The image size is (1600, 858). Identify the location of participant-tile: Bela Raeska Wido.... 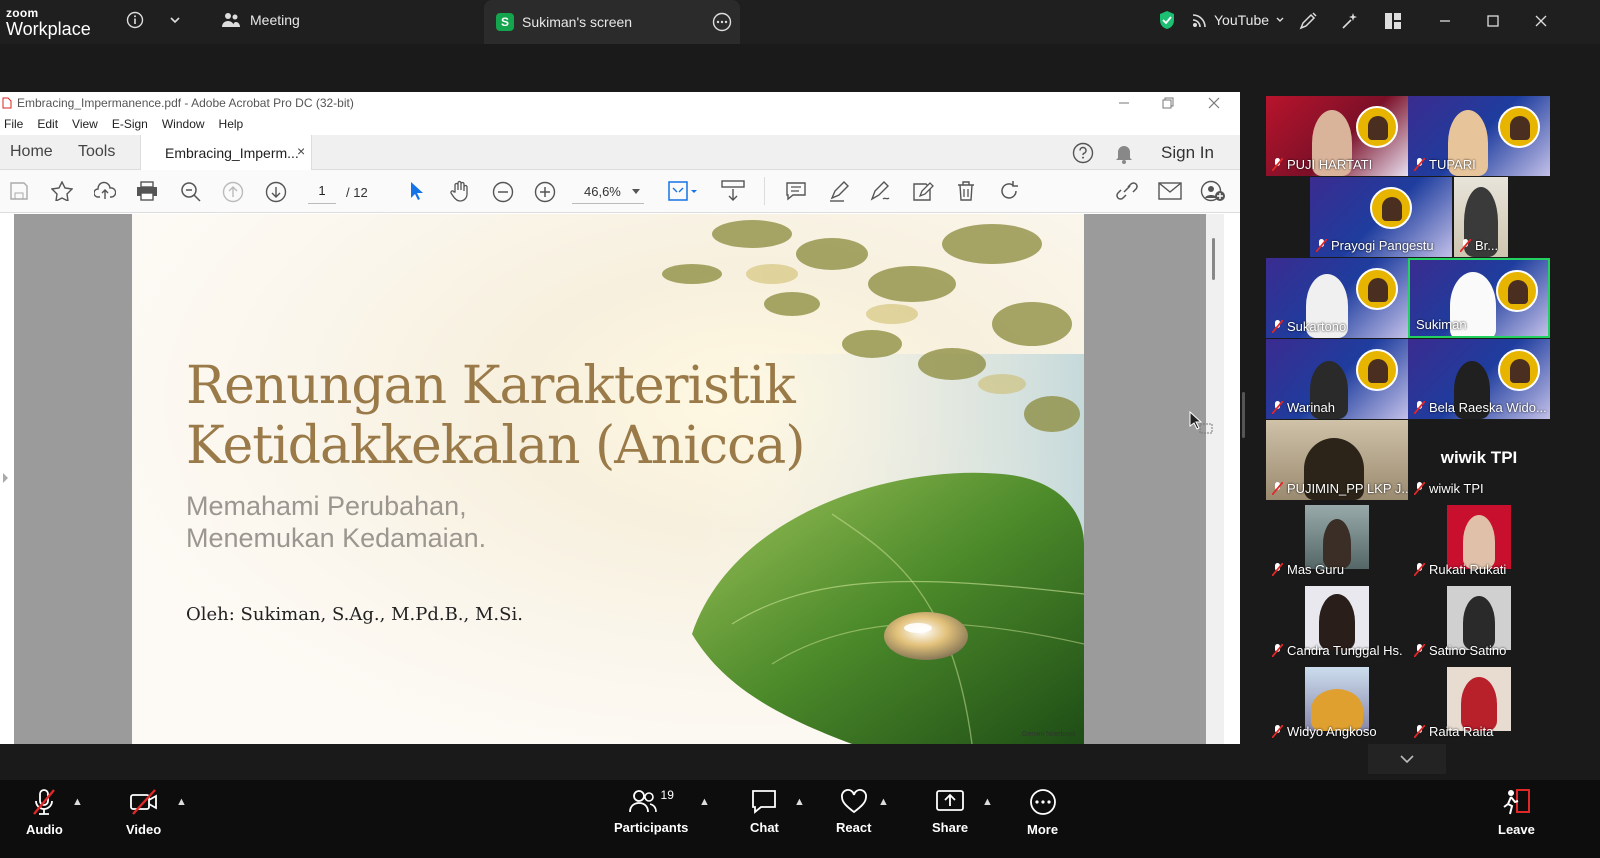
(1479, 379).